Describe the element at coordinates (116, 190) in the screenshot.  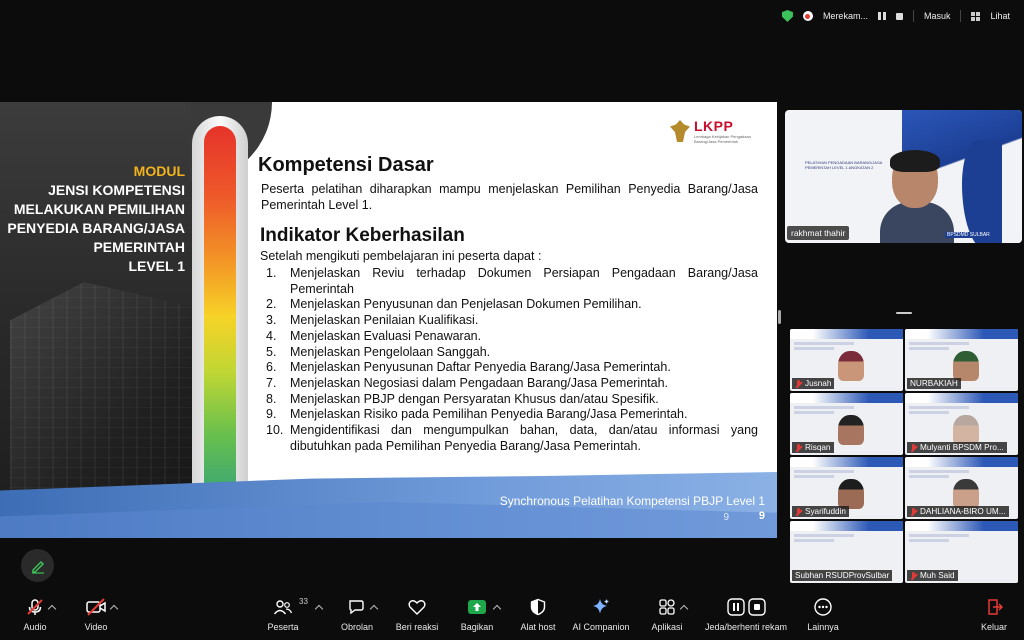
I see `module-title-line: JENSI KOMPETENSI` at that location.